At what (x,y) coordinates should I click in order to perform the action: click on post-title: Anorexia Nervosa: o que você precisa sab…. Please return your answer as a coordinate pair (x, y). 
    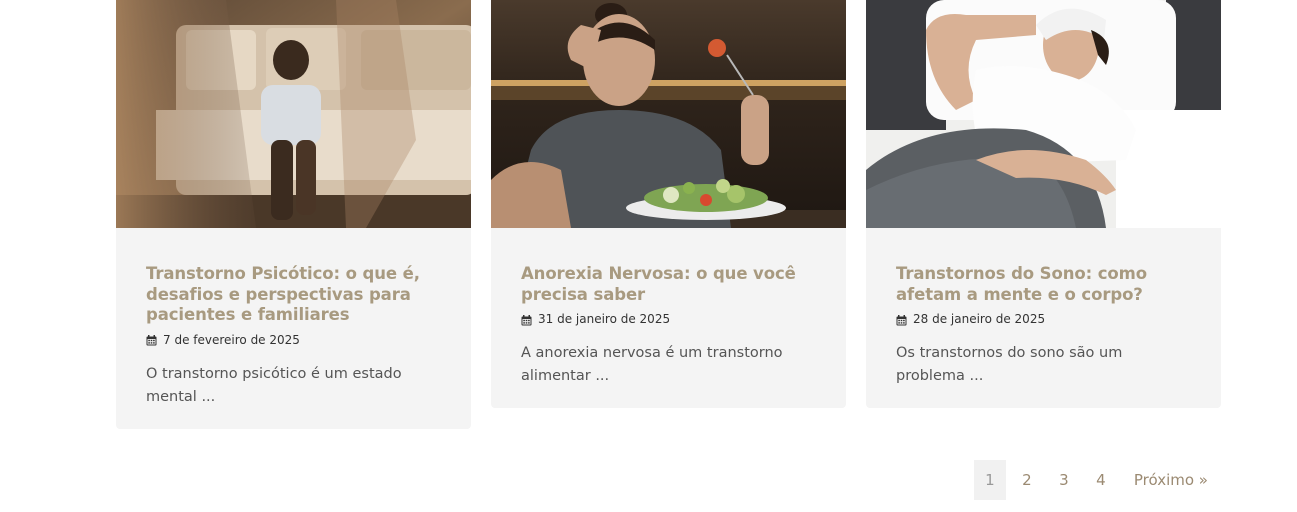
    Looking at the image, I should click on (668, 284).